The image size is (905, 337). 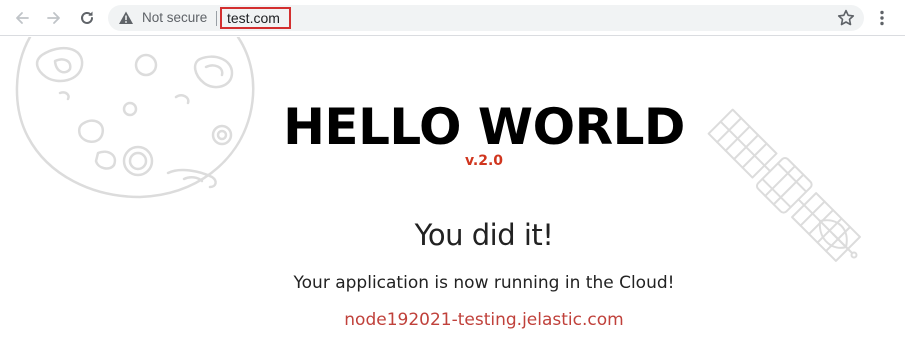 I want to click on arrow-left-icon, so click(x=22, y=18).